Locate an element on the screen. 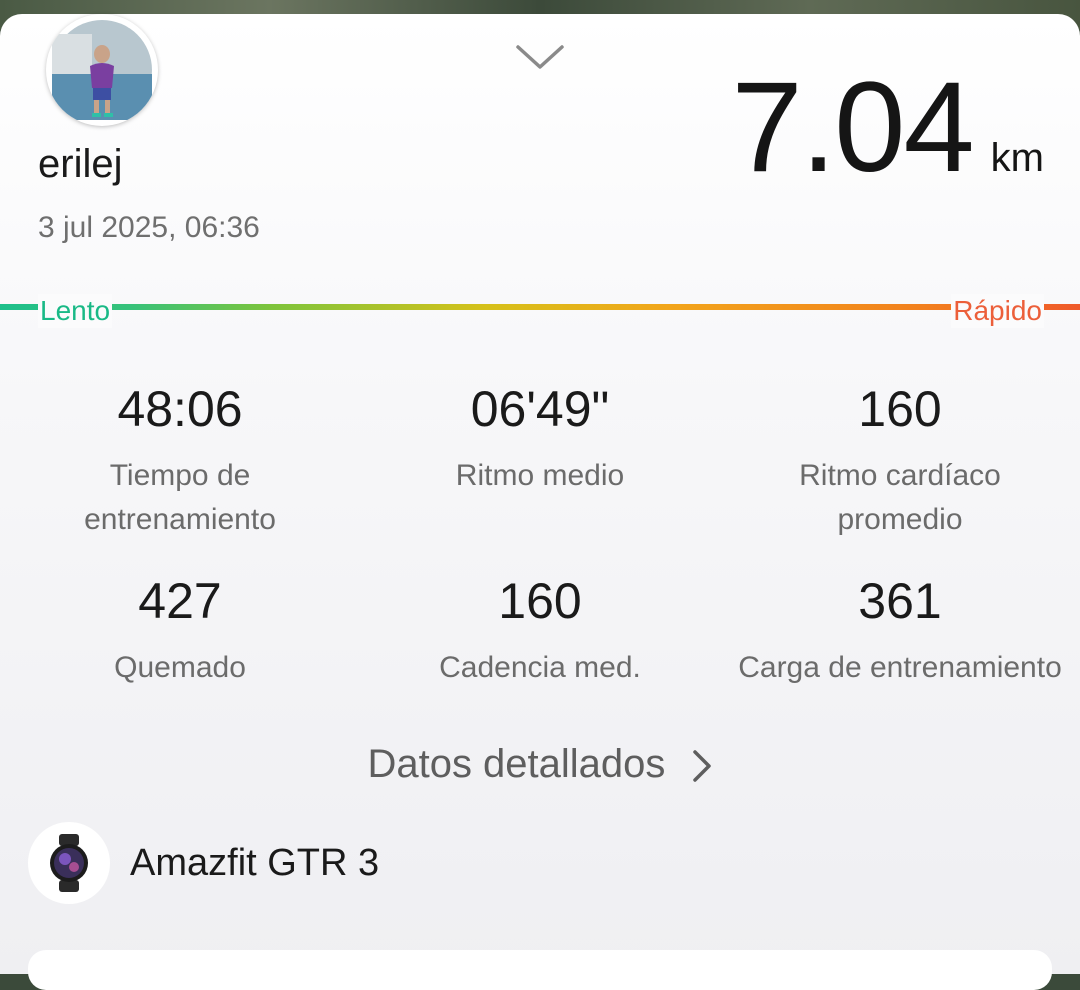  collapse-sheet-button is located at coordinates (540, 57).